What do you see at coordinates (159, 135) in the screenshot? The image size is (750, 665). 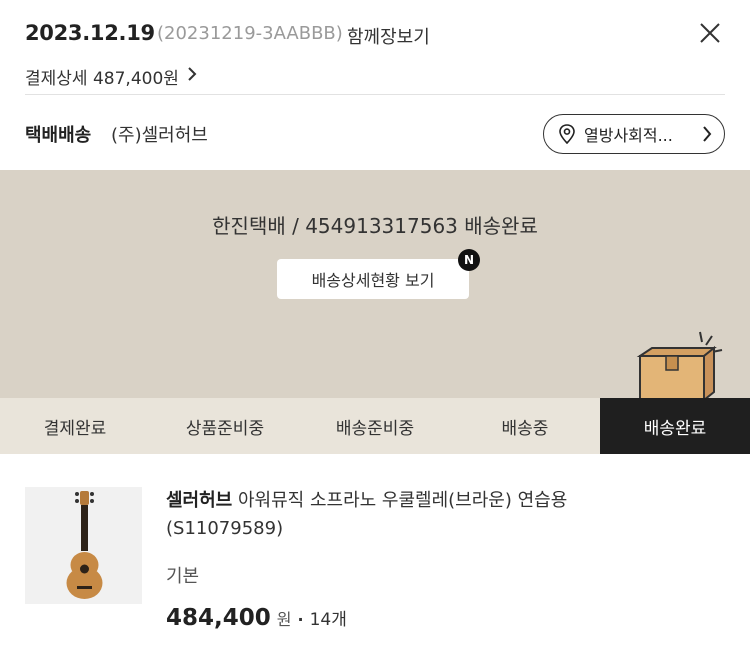 I see `seller-name: (주)셀러허브` at bounding box center [159, 135].